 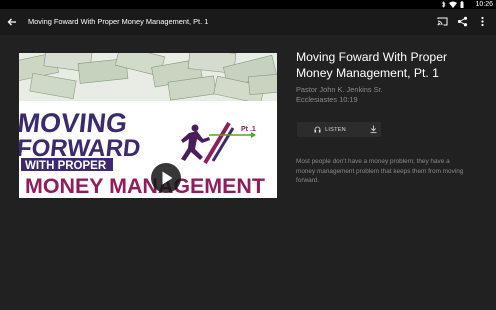 What do you see at coordinates (12, 22) in the screenshot?
I see `back-arrow-icon` at bounding box center [12, 22].